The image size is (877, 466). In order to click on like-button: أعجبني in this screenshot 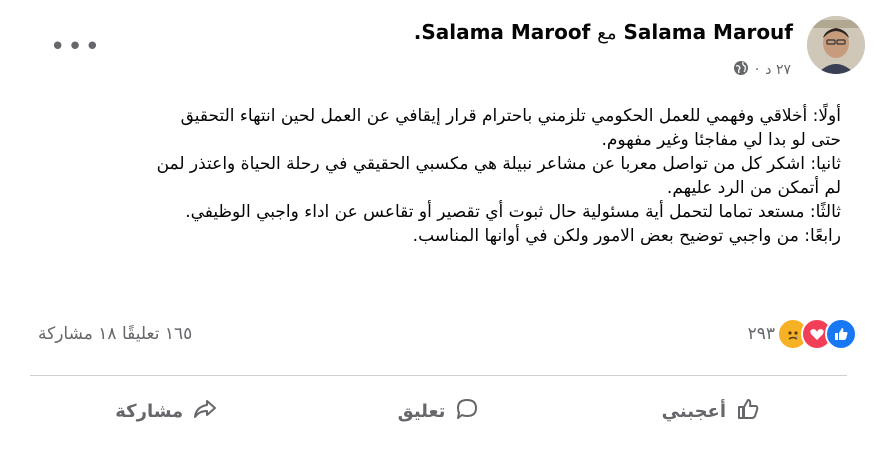, I will do `click(711, 411)`.